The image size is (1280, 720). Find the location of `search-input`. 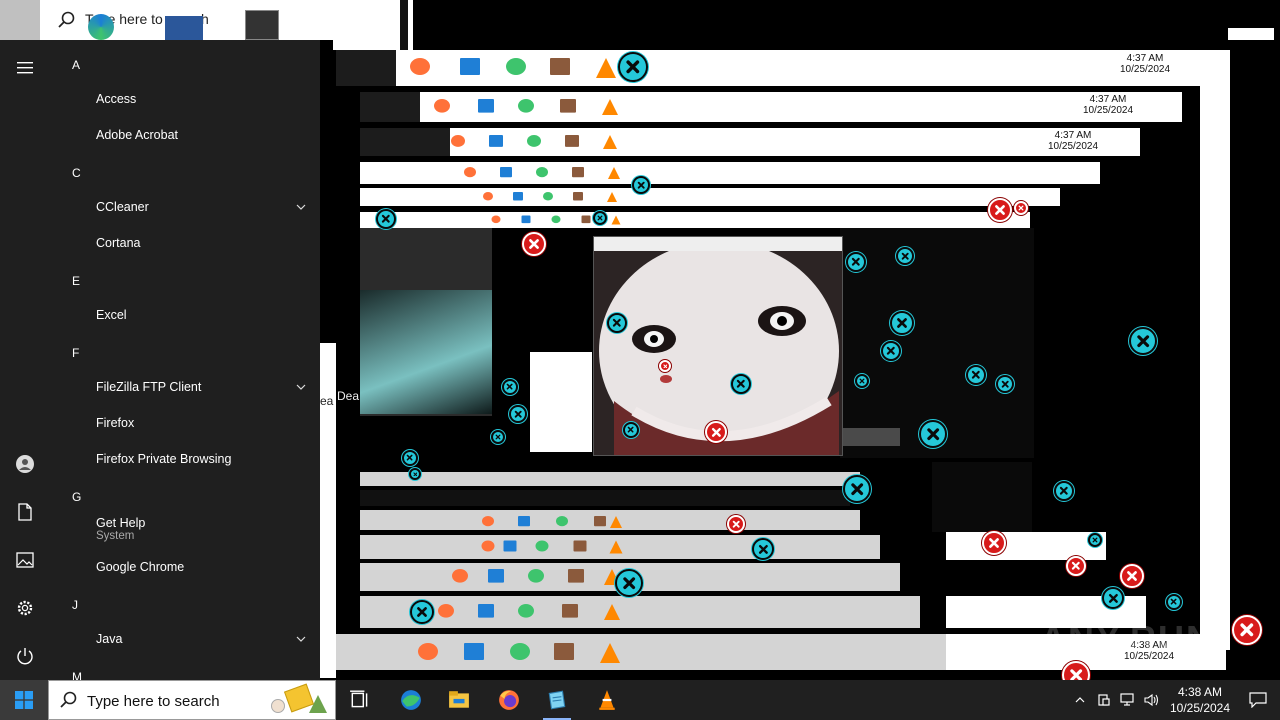

search-input is located at coordinates (172, 701).